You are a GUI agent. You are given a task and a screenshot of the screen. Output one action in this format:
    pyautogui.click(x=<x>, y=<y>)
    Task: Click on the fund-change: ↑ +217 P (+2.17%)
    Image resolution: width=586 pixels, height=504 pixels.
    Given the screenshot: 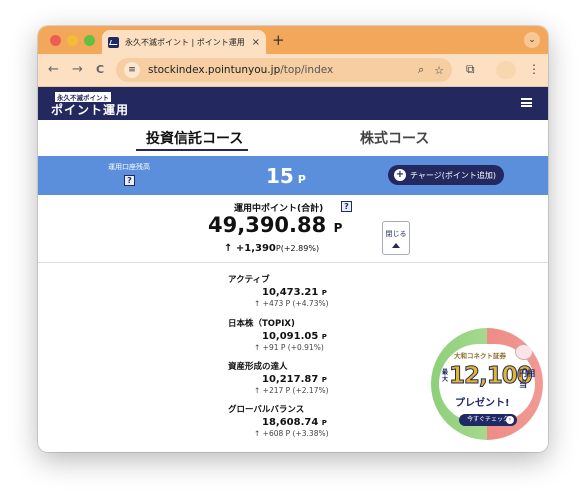 What is the action you would take?
    pyautogui.click(x=291, y=390)
    